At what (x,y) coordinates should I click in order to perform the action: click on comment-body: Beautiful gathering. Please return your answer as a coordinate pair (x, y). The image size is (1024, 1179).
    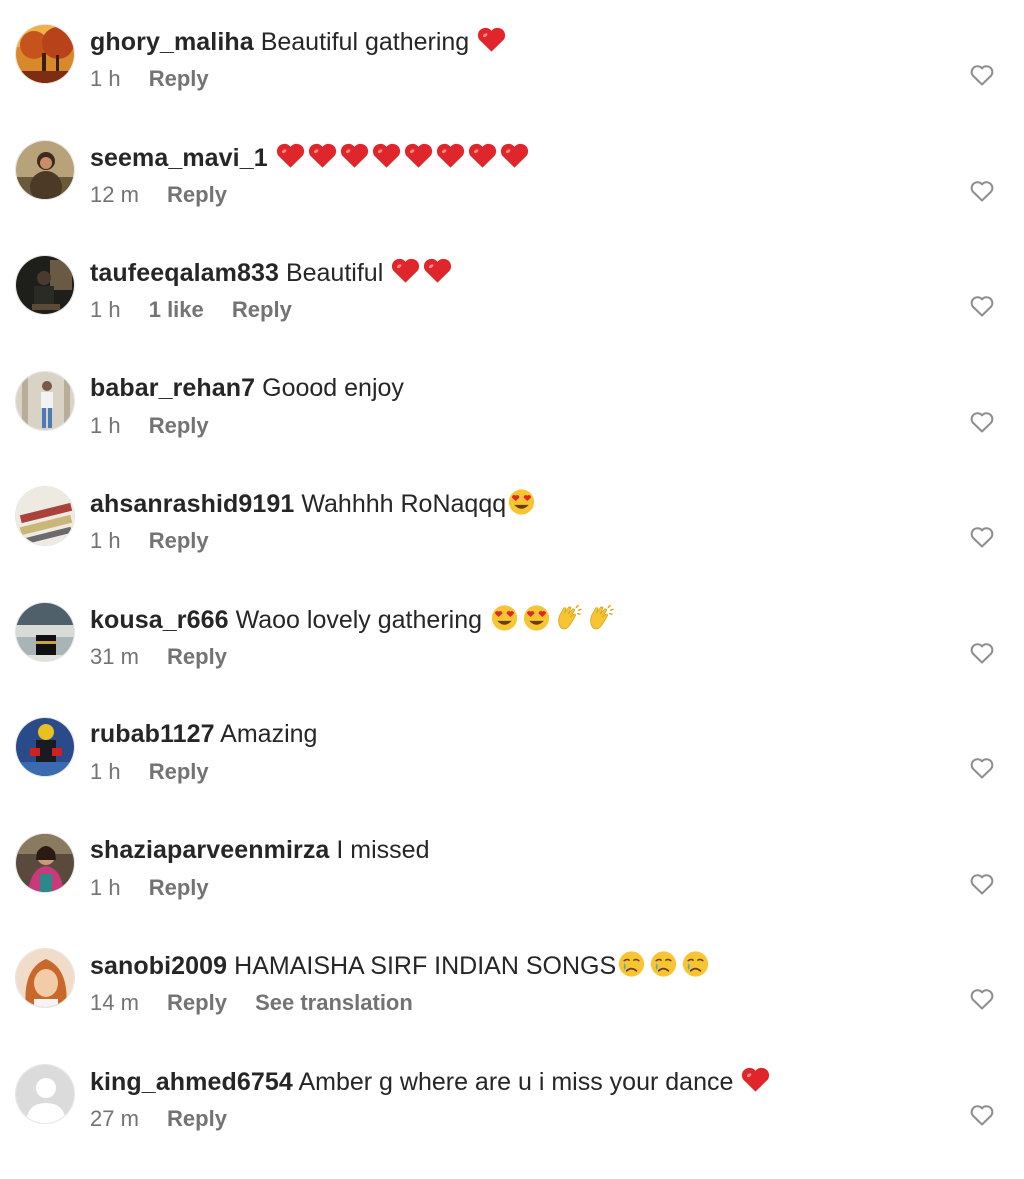
    Looking at the image, I should click on (365, 42).